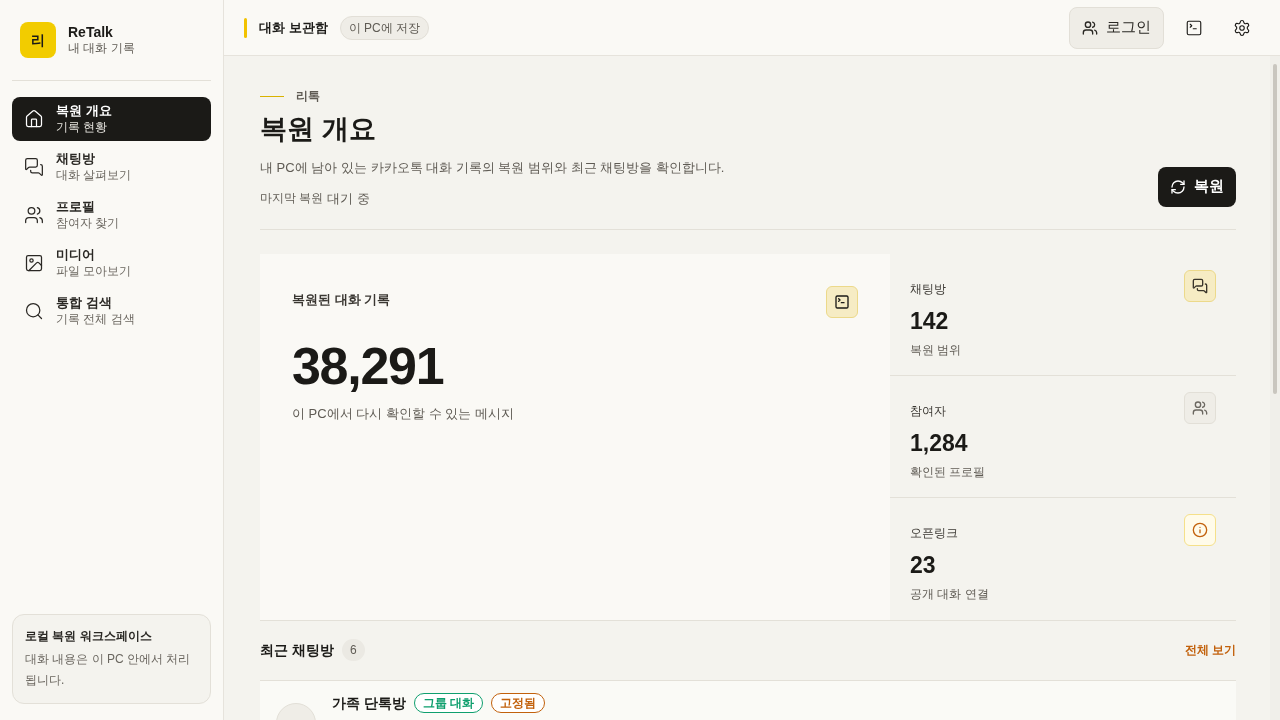 The height and width of the screenshot is (720, 1280). I want to click on nav-item: 미디어 파일 모아보기, so click(111, 263).